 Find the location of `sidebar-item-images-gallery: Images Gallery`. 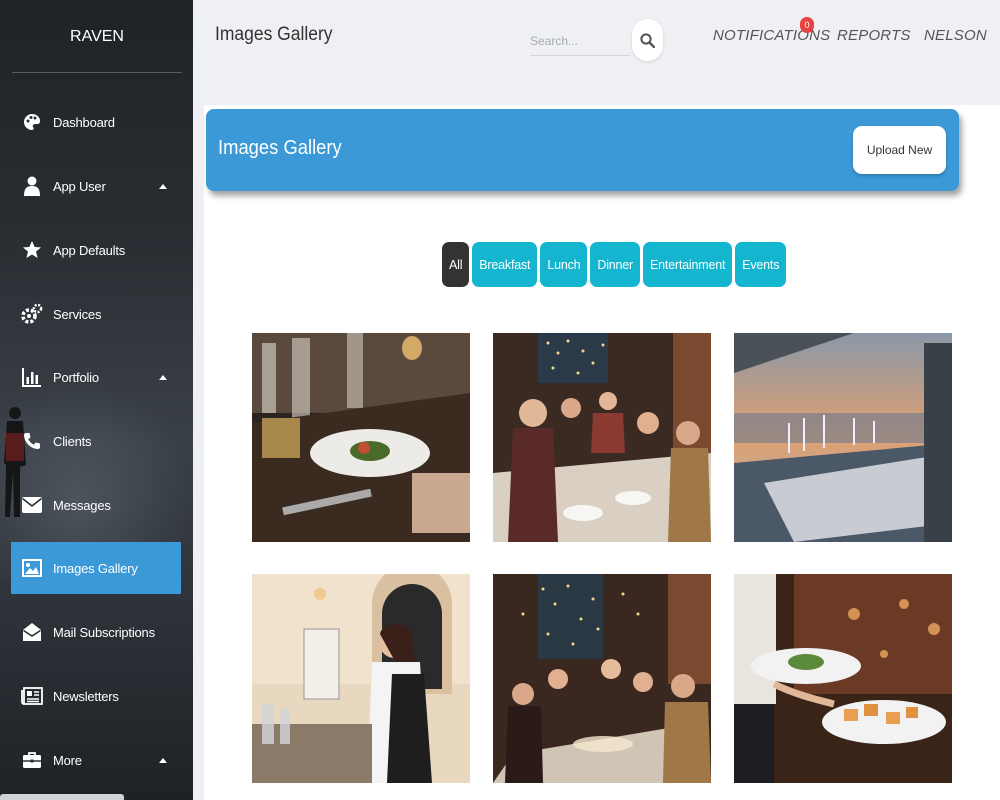

sidebar-item-images-gallery: Images Gallery is located at coordinates (96, 568).